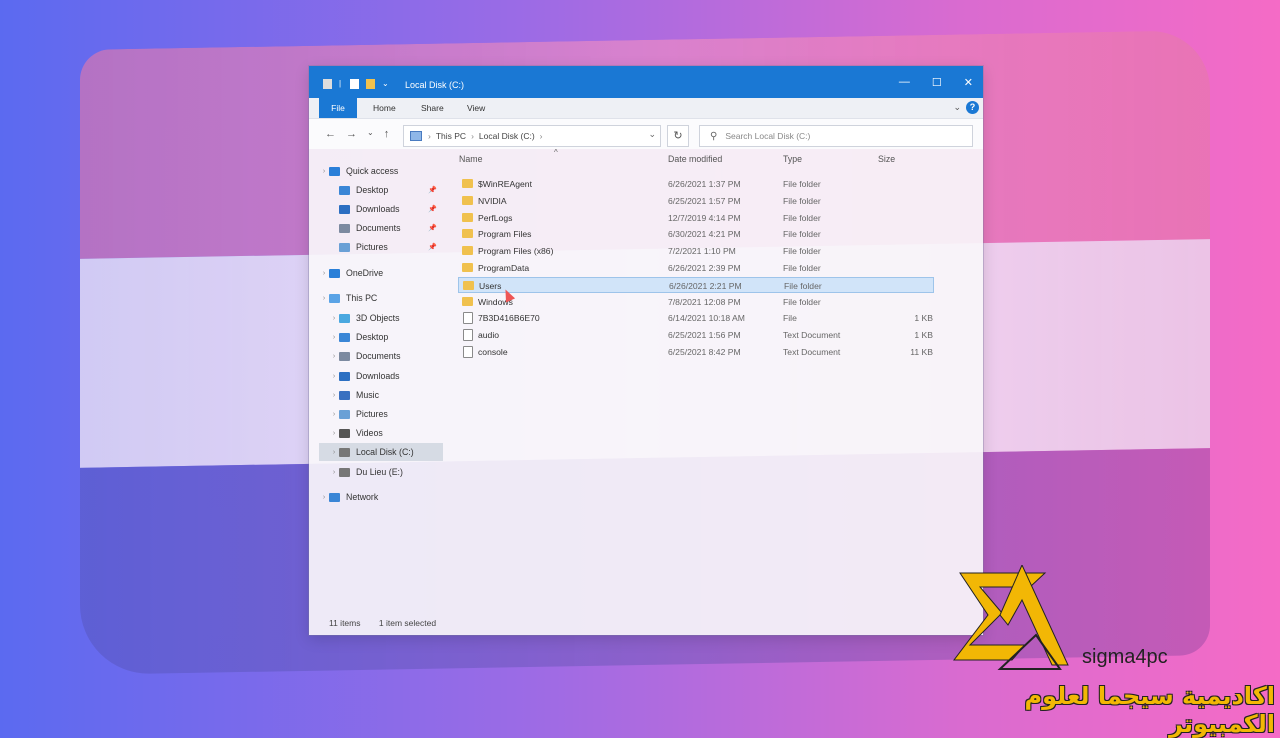 Image resolution: width=1280 pixels, height=738 pixels. I want to click on sidebar-item-label: Pictures, so click(372, 414).